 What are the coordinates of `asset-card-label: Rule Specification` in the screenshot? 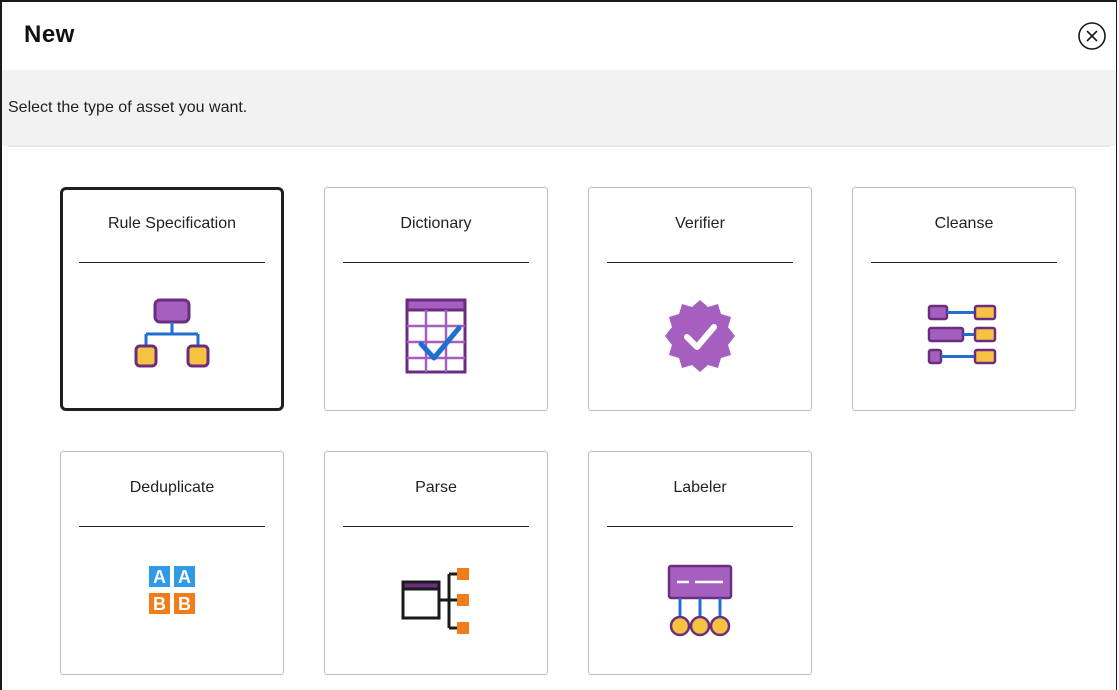 It's located at (172, 223).